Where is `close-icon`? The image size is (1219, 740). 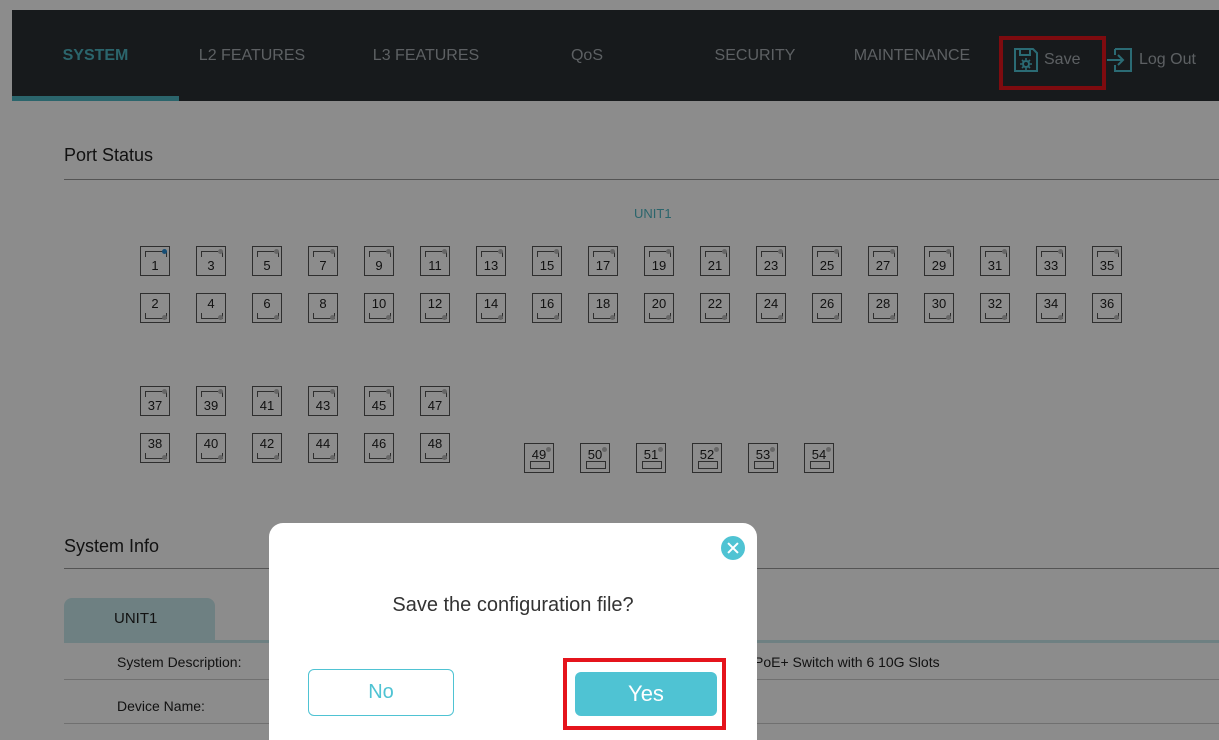
close-icon is located at coordinates (733, 548).